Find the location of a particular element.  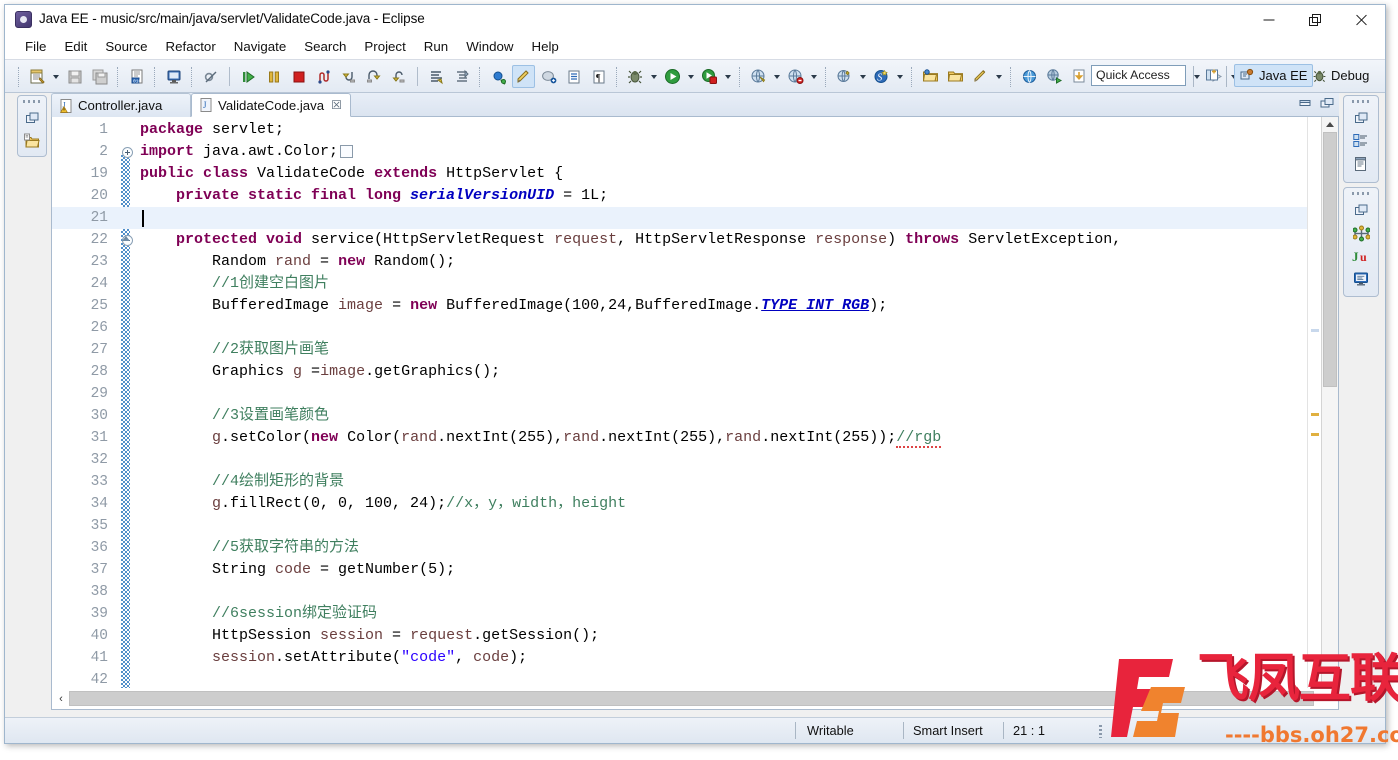

menu-item-edit: Edit is located at coordinates (75, 46).